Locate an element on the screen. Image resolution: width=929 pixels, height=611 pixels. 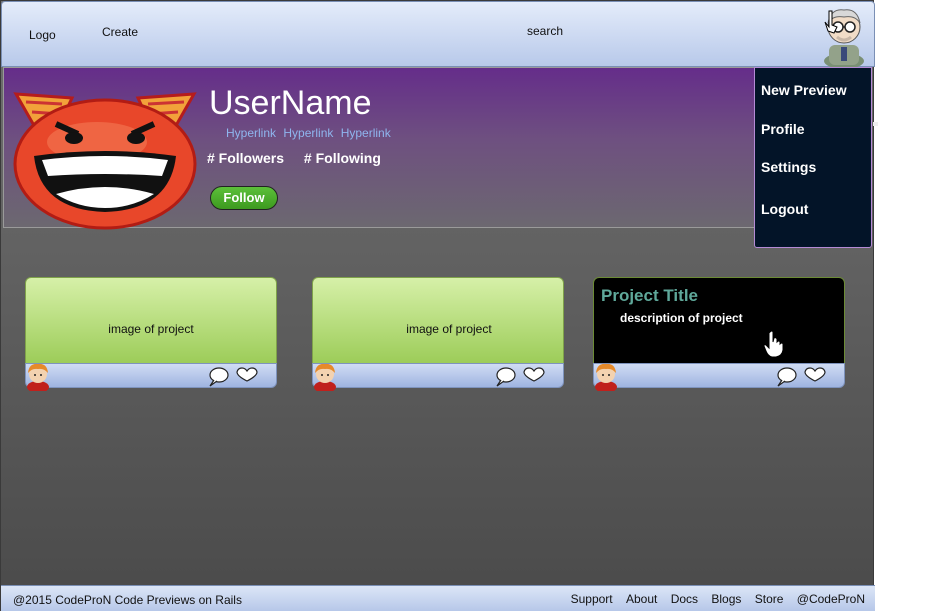
footer-copyright: @2015 CodeProN Code Previews on Rails is located at coordinates (127, 600).